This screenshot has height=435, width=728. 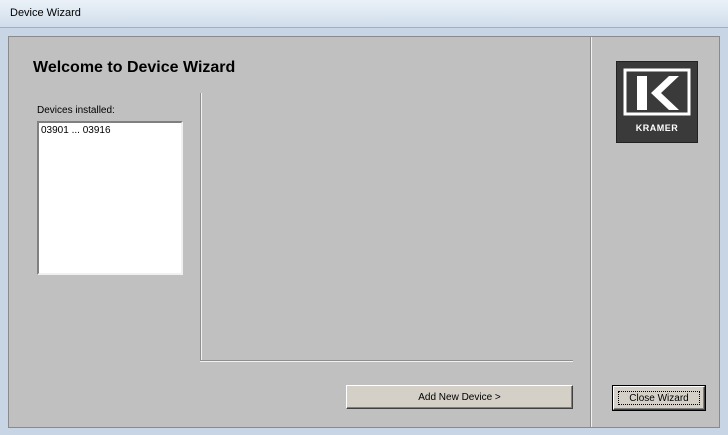 I want to click on add-new-device-button: Add New Device >, so click(x=459, y=397).